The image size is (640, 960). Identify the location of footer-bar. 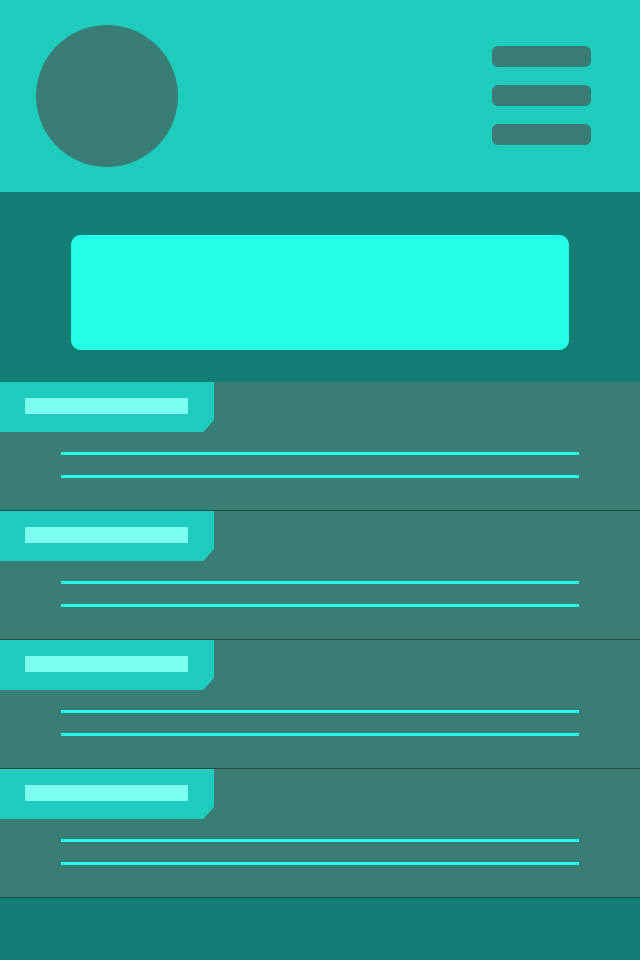
(320, 929).